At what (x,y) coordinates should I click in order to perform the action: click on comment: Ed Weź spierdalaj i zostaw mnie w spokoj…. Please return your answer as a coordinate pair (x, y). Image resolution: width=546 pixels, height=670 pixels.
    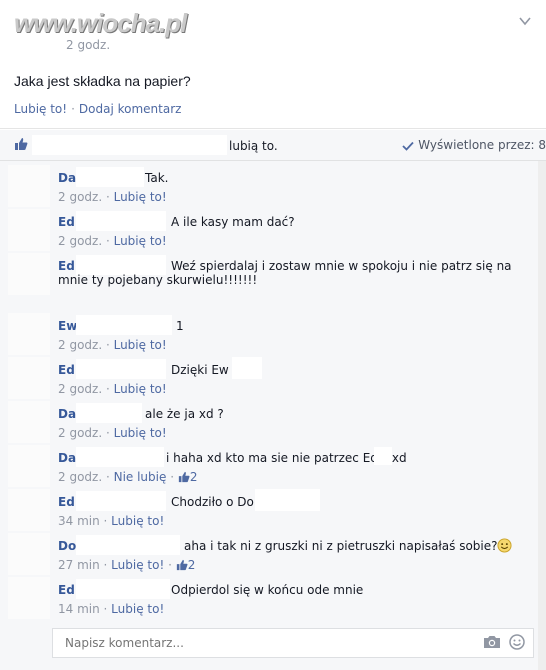
    Looking at the image, I should click on (273, 277).